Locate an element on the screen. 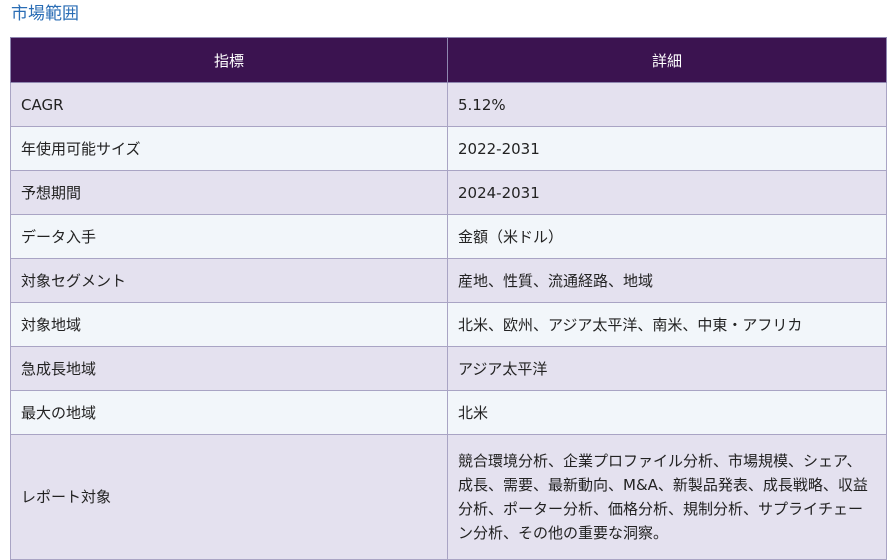 This screenshot has width=889, height=560. row-label: レポート対象 is located at coordinates (229, 497).